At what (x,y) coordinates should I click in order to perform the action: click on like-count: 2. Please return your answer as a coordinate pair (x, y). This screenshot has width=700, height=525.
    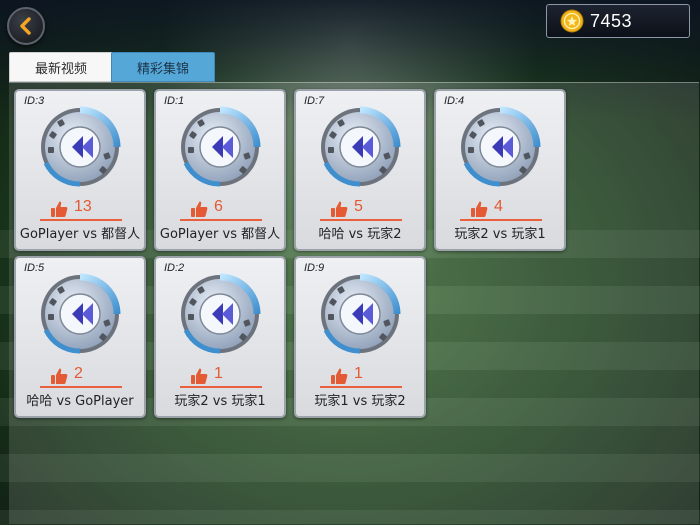
    Looking at the image, I should click on (78, 373).